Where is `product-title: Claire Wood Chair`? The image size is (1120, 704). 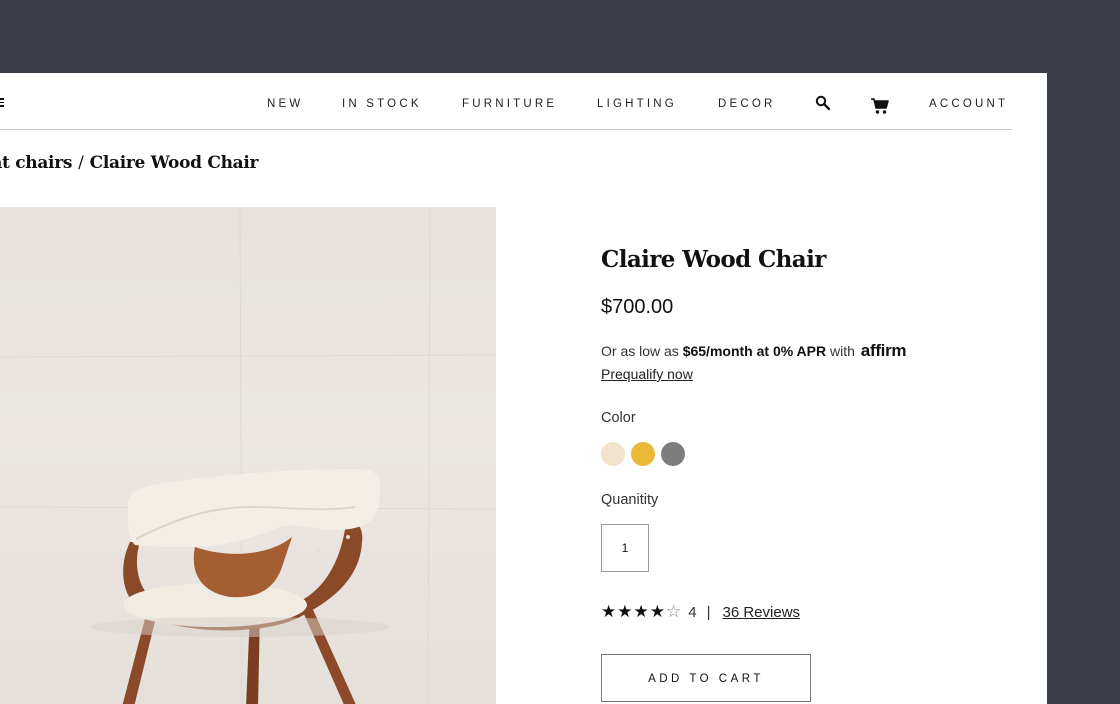 product-title: Claire Wood Chair is located at coordinates (713, 259).